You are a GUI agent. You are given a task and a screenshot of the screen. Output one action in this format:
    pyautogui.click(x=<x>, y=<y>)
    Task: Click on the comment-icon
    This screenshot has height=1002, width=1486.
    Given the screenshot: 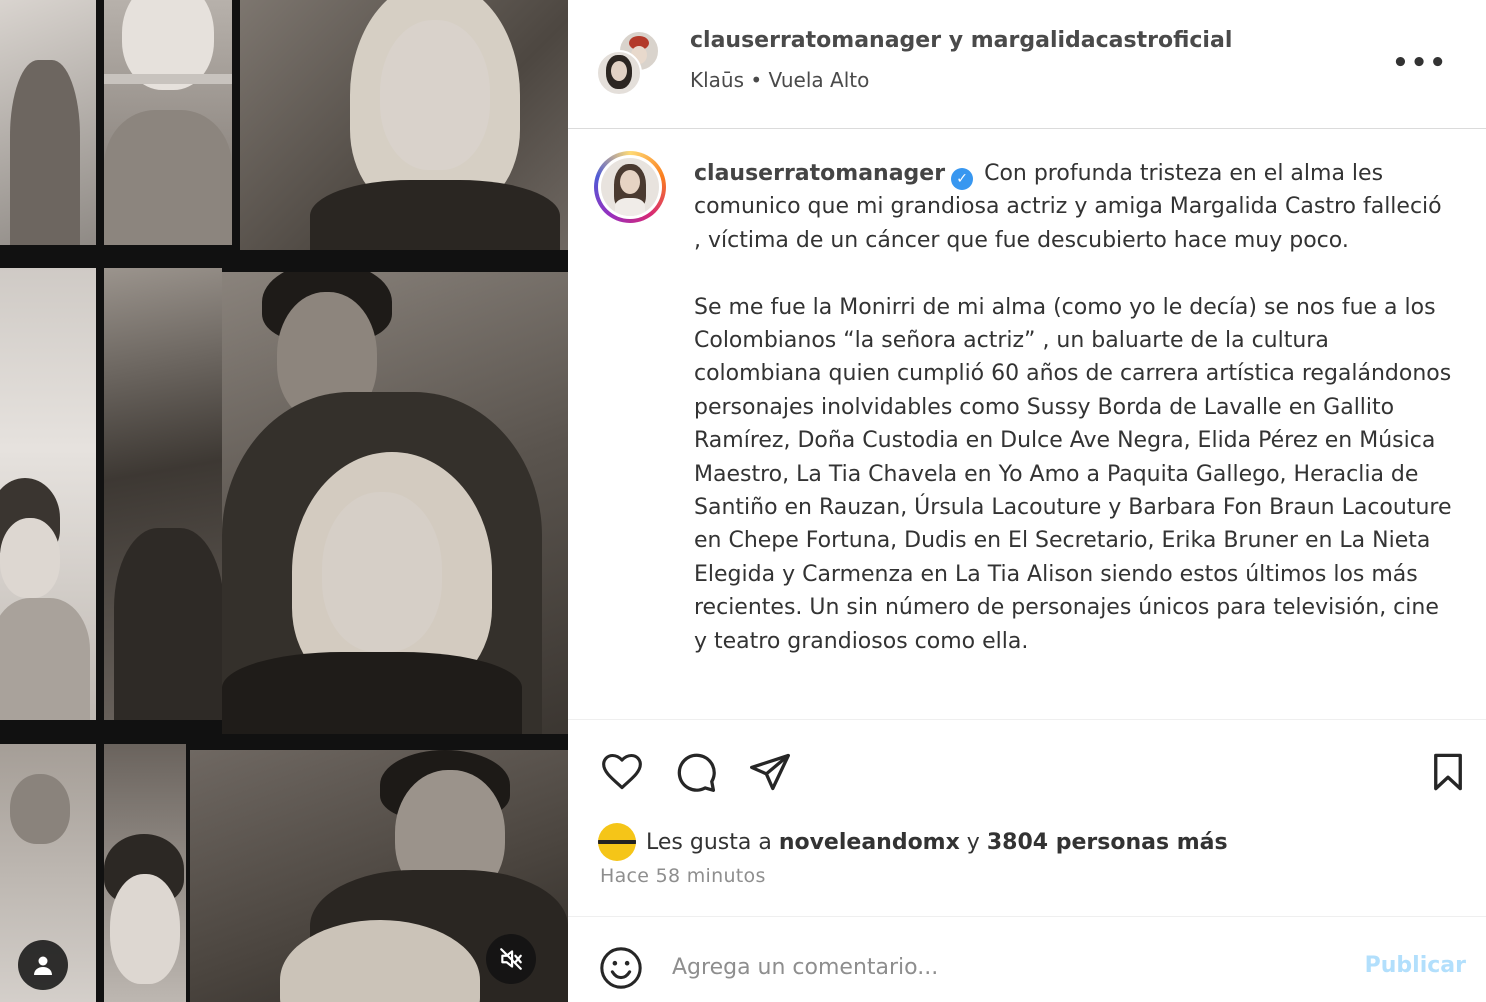 What is the action you would take?
    pyautogui.click(x=696, y=772)
    